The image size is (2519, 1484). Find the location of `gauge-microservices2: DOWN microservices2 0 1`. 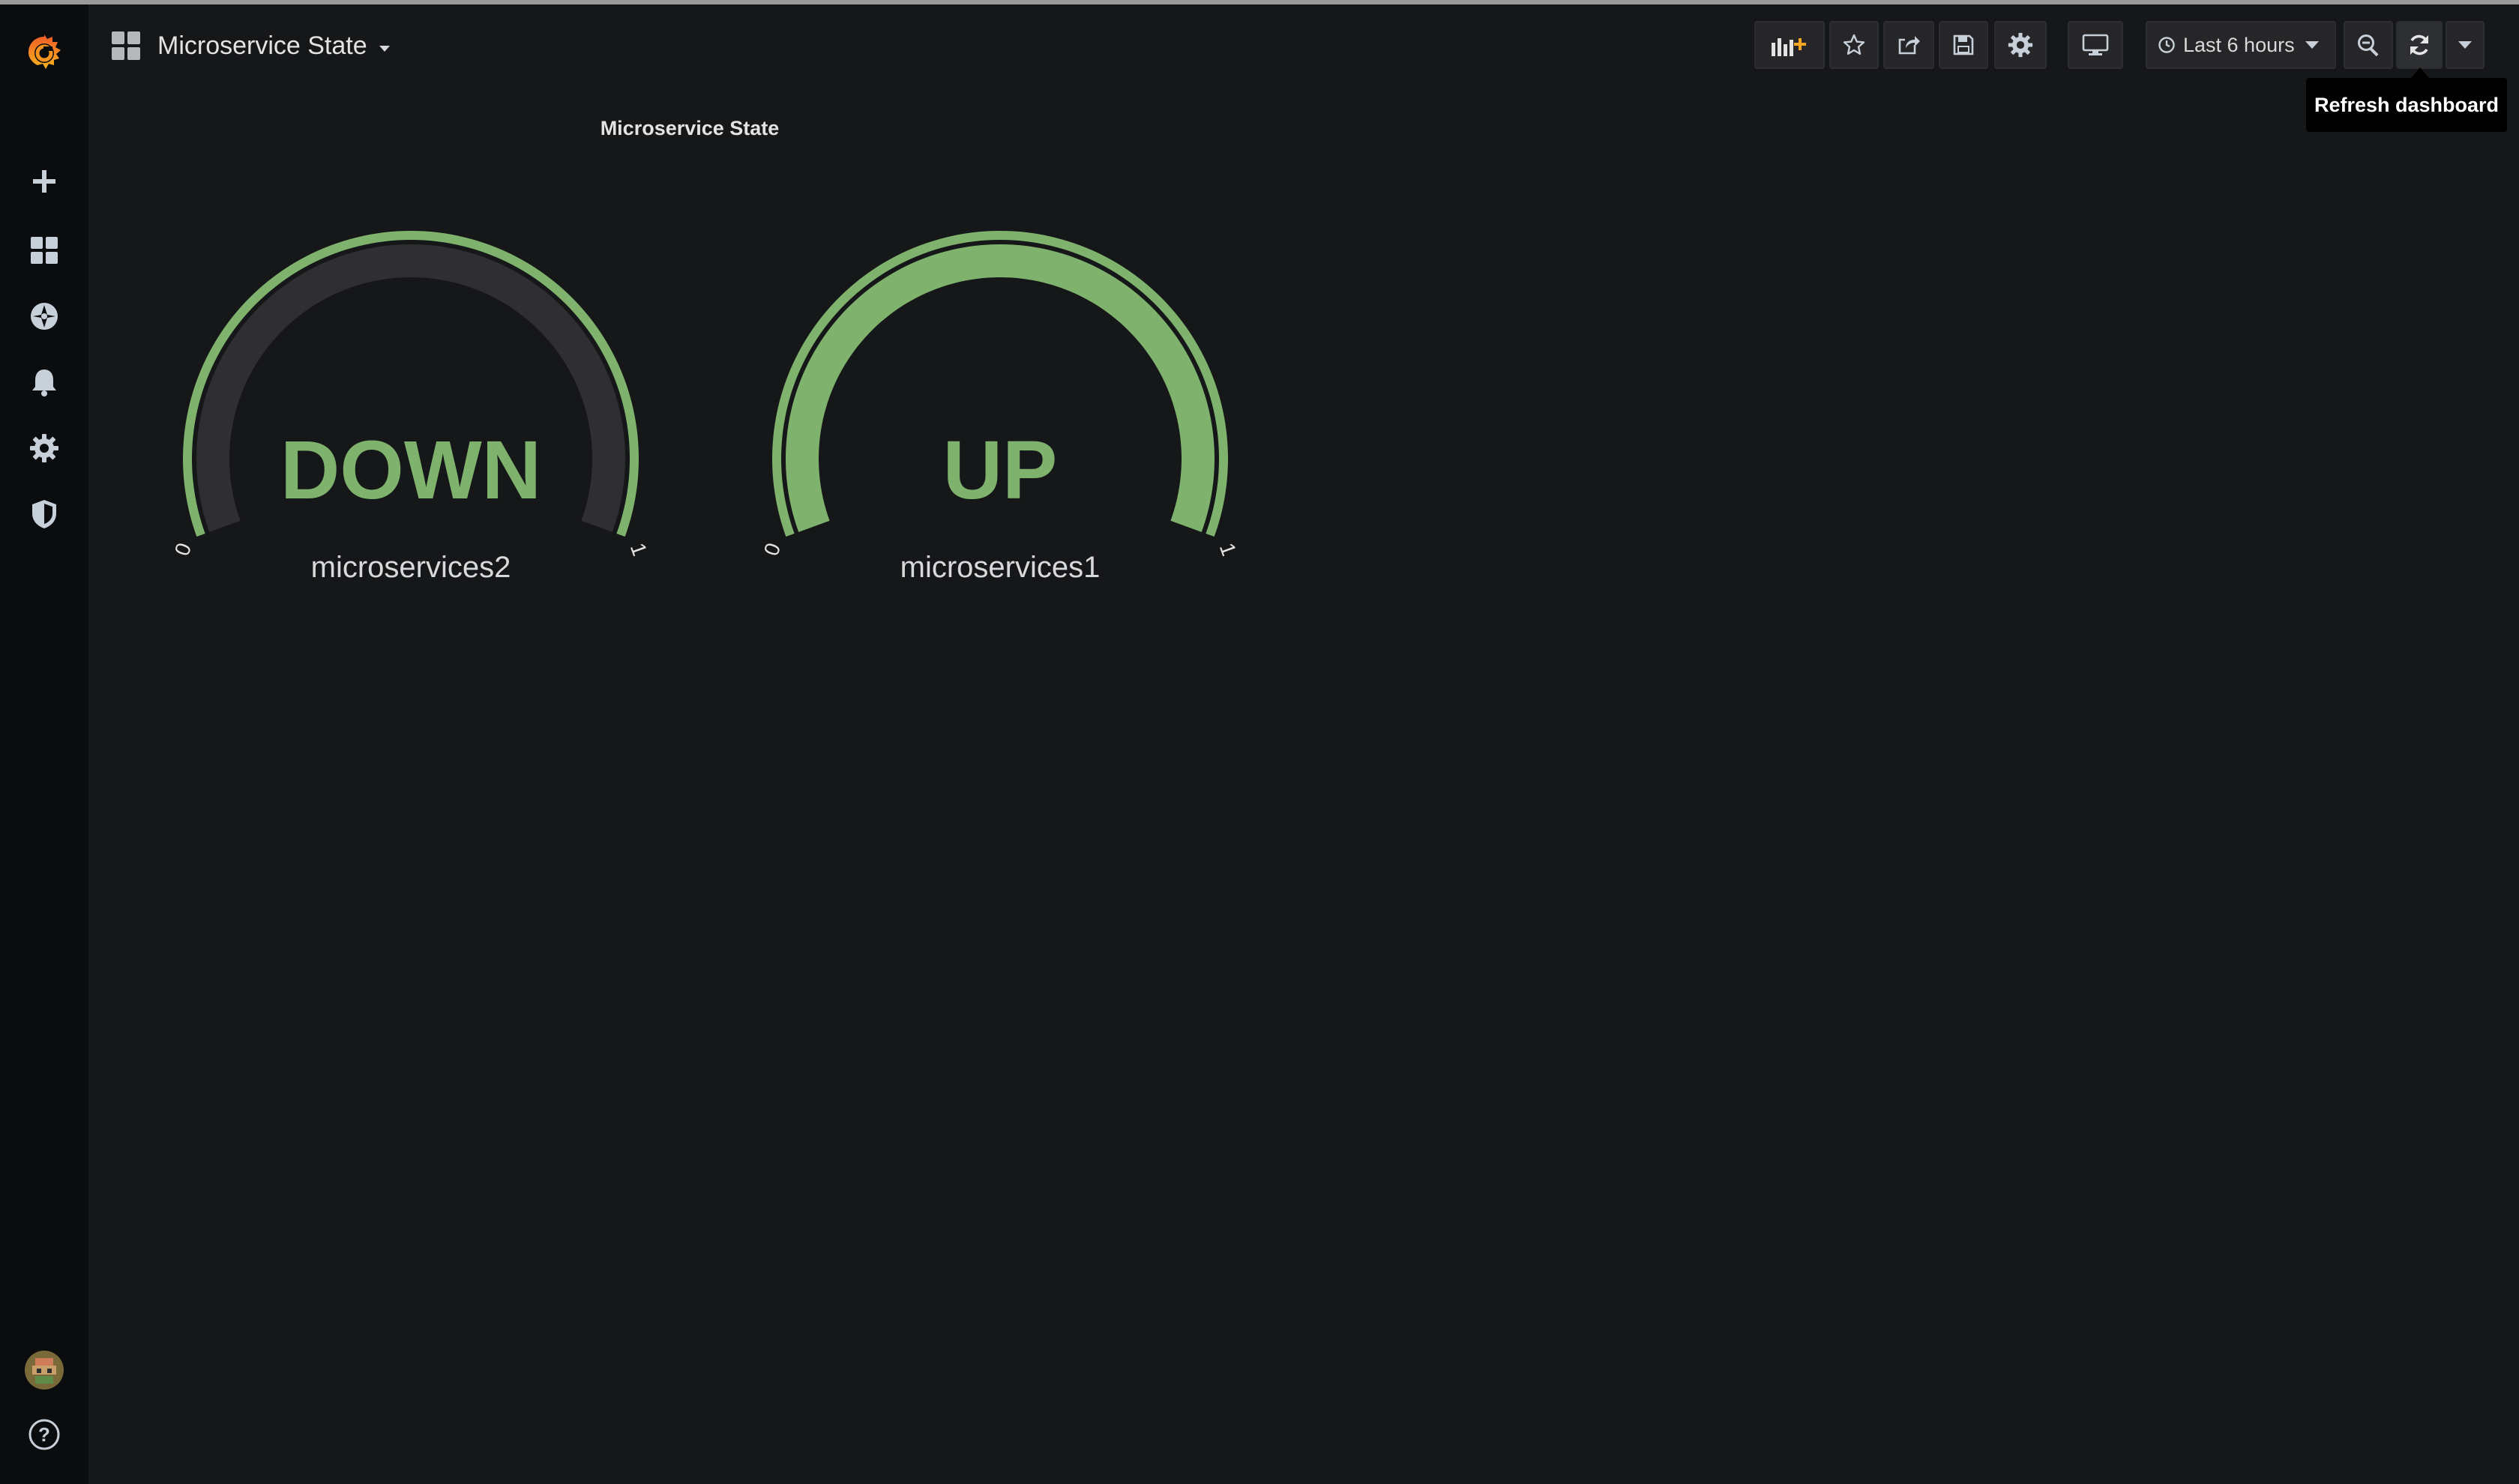

gauge-microservices2: DOWN microservices2 0 1 is located at coordinates (410, 407).